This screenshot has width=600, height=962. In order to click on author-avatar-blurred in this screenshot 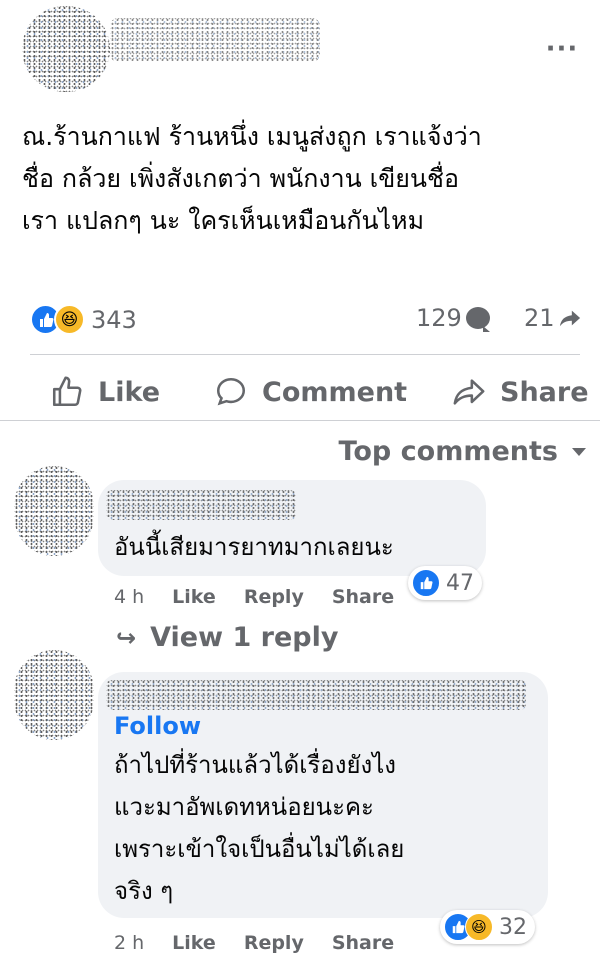, I will do `click(66, 49)`.